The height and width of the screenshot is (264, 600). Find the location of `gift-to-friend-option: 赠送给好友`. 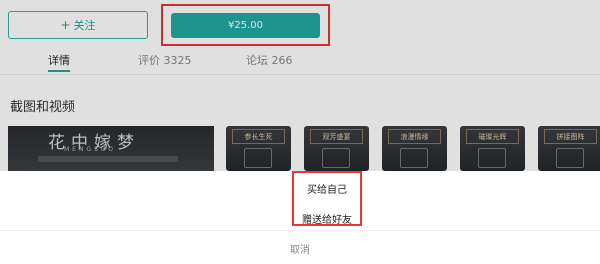

gift-to-friend-option: 赠送给好友 is located at coordinates (327, 218).